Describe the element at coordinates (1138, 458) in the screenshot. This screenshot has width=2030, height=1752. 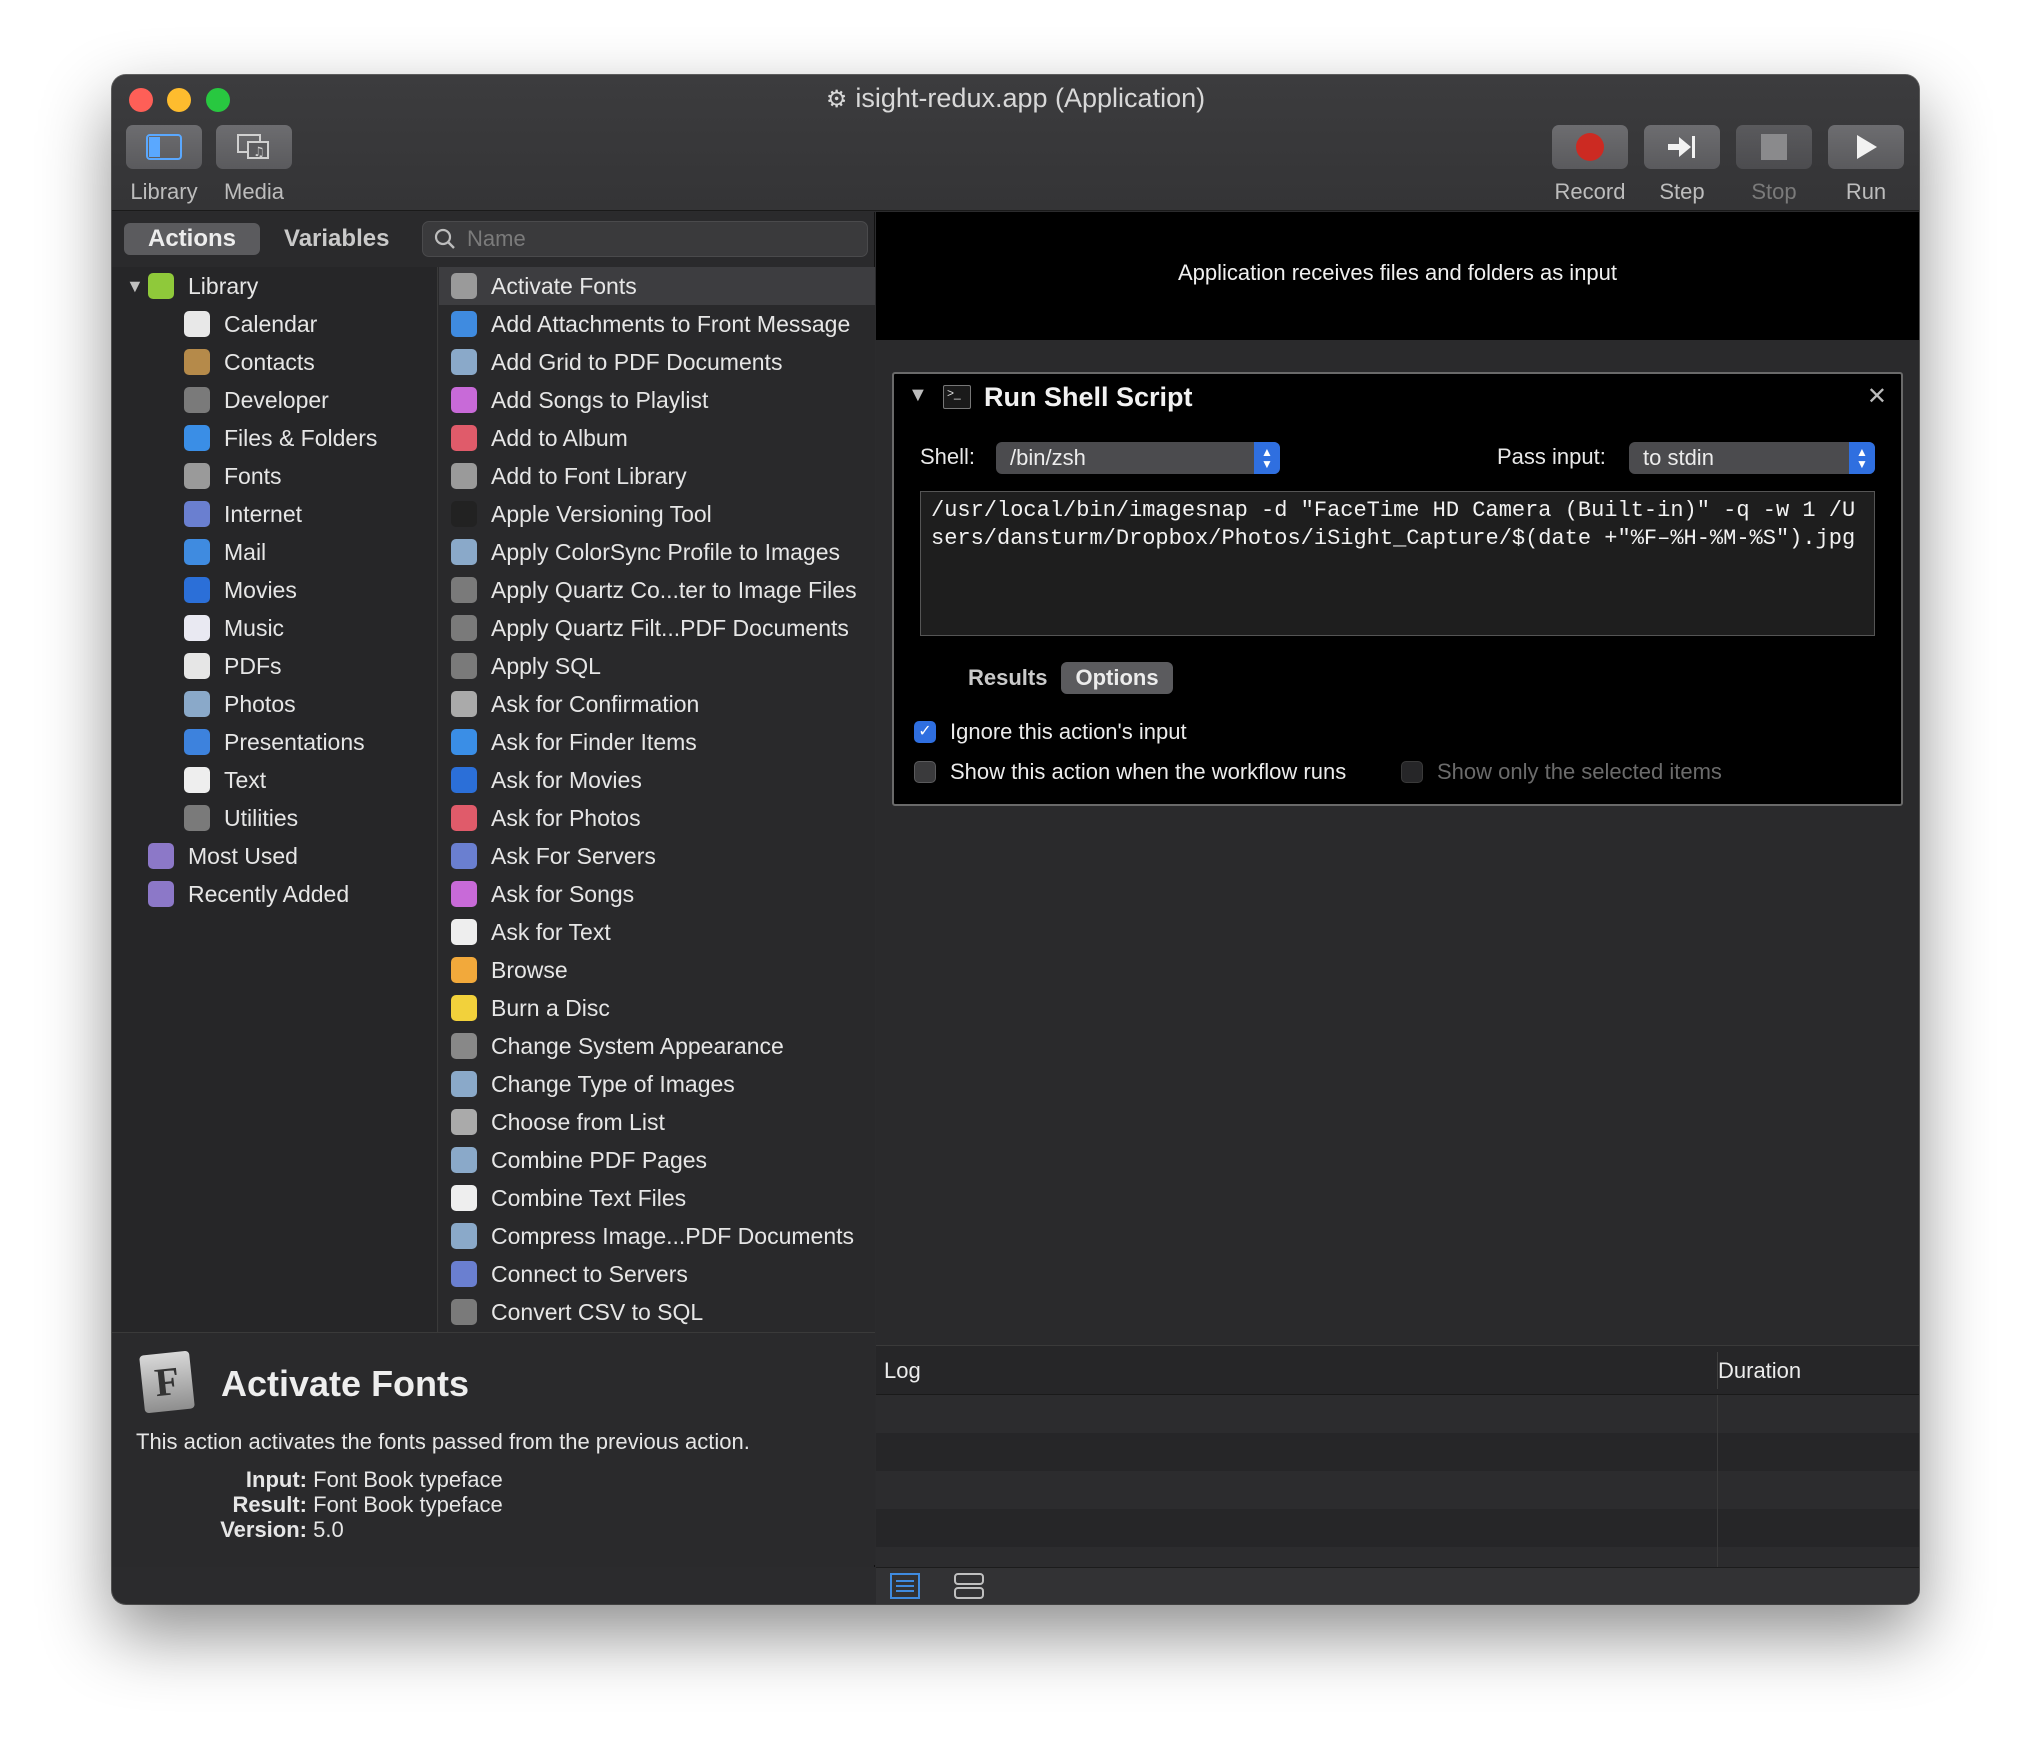
I see `shell-popup: /bin/zsh ▲ ▼` at that location.